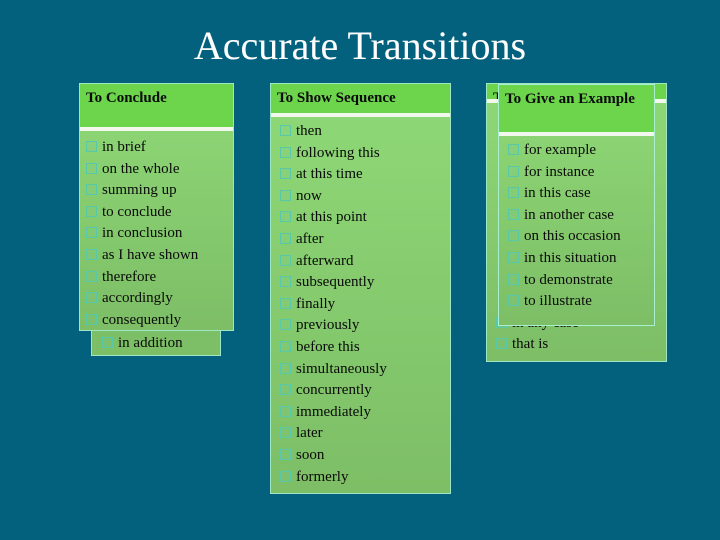  What do you see at coordinates (325, 260) in the screenshot?
I see `list-item-text: afterward` at bounding box center [325, 260].